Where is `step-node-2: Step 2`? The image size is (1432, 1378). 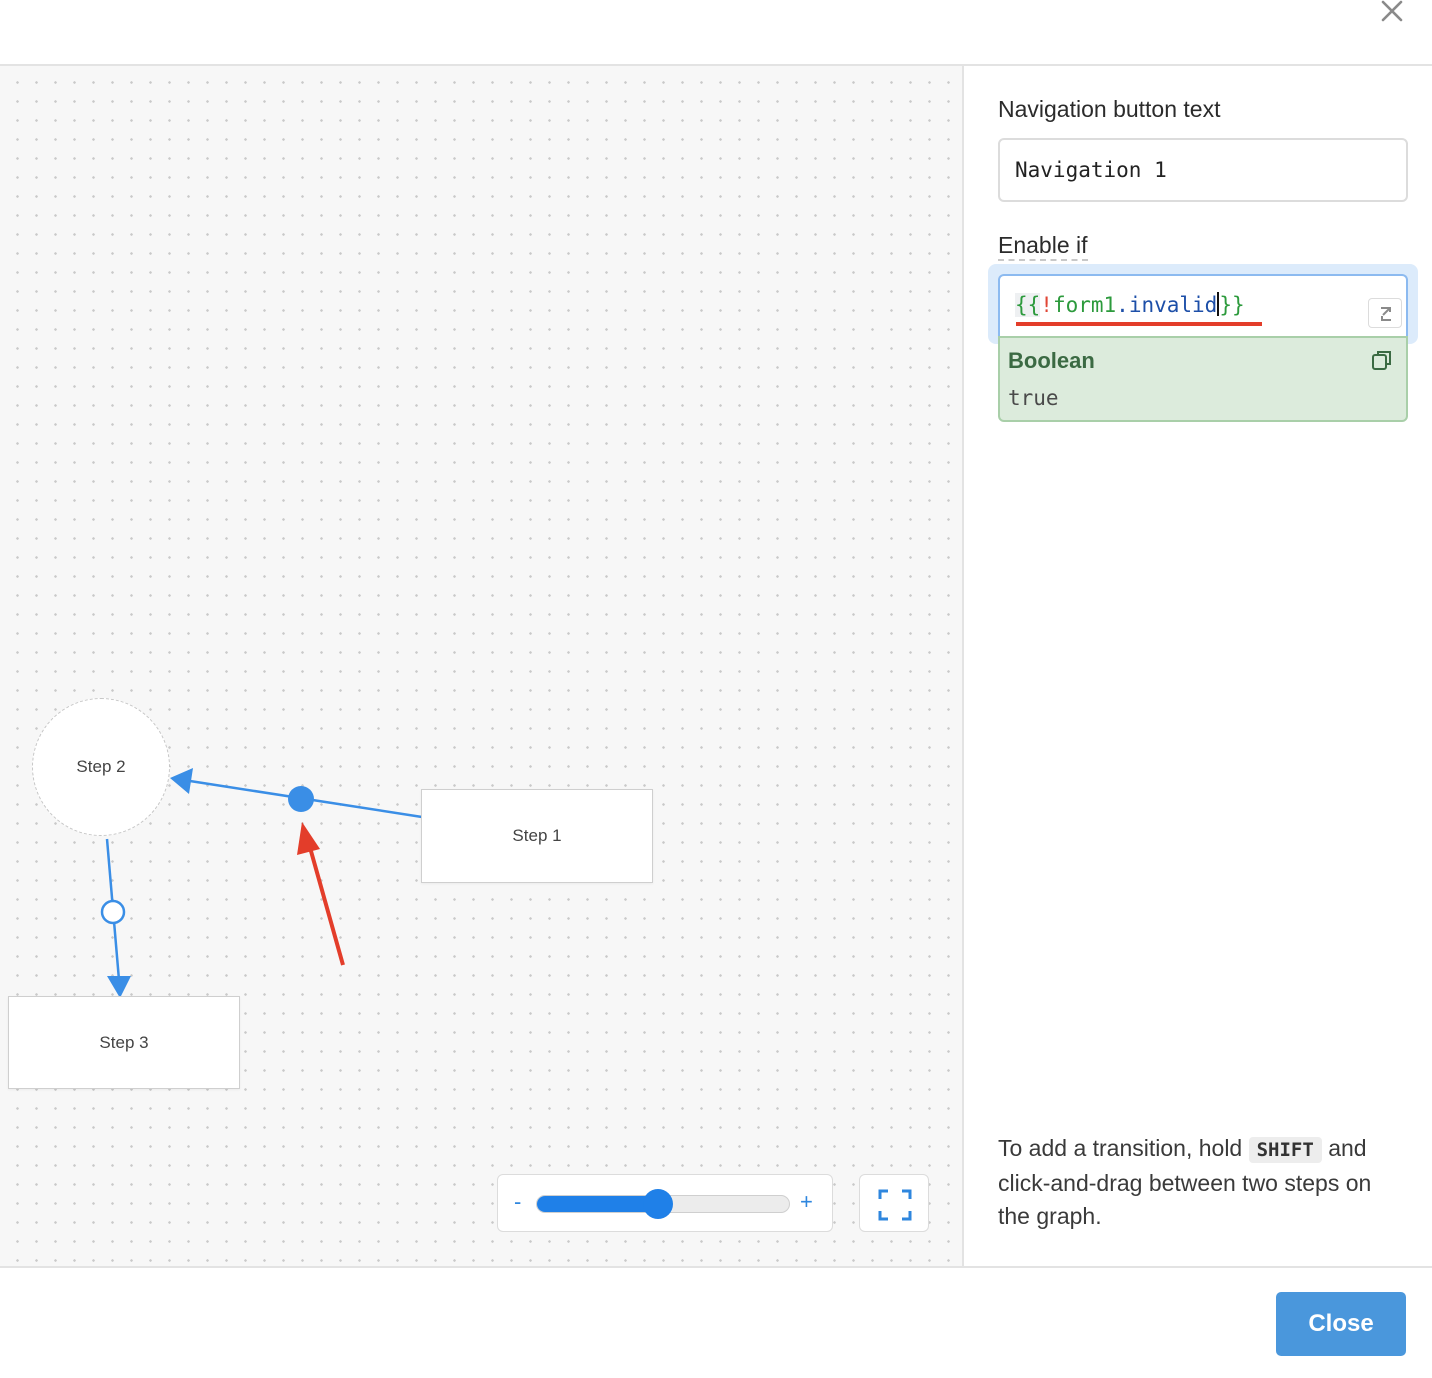 step-node-2: Step 2 is located at coordinates (101, 767).